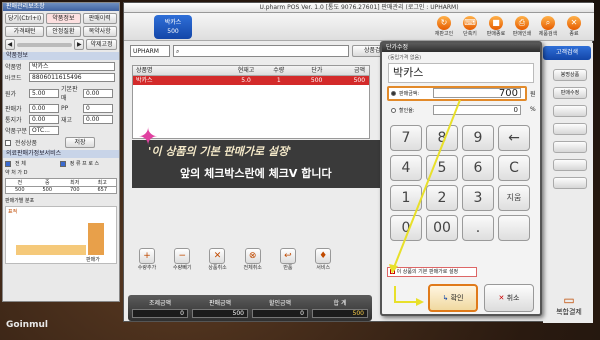  I want to click on guide-arrow-overlay, so click(425, 202).